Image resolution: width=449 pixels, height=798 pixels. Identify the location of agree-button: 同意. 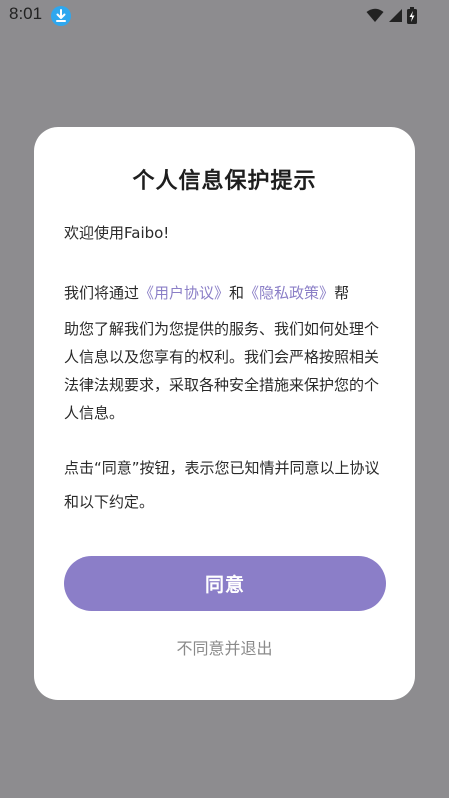
(225, 583).